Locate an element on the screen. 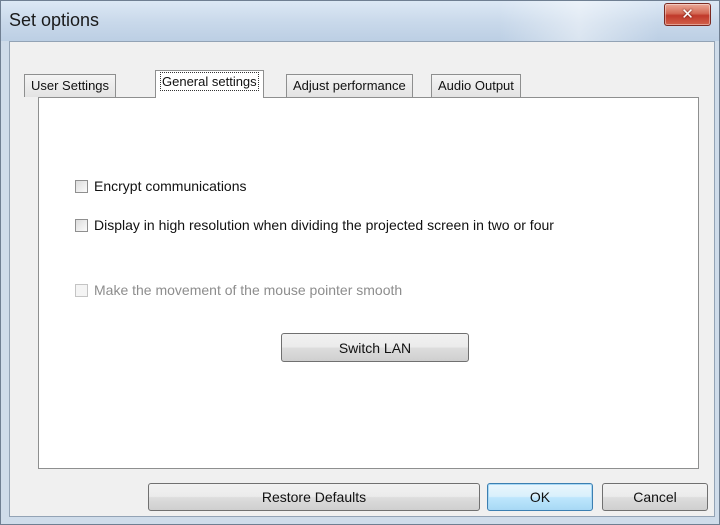 The height and width of the screenshot is (525, 720). close-button: ✕ is located at coordinates (687, 14).